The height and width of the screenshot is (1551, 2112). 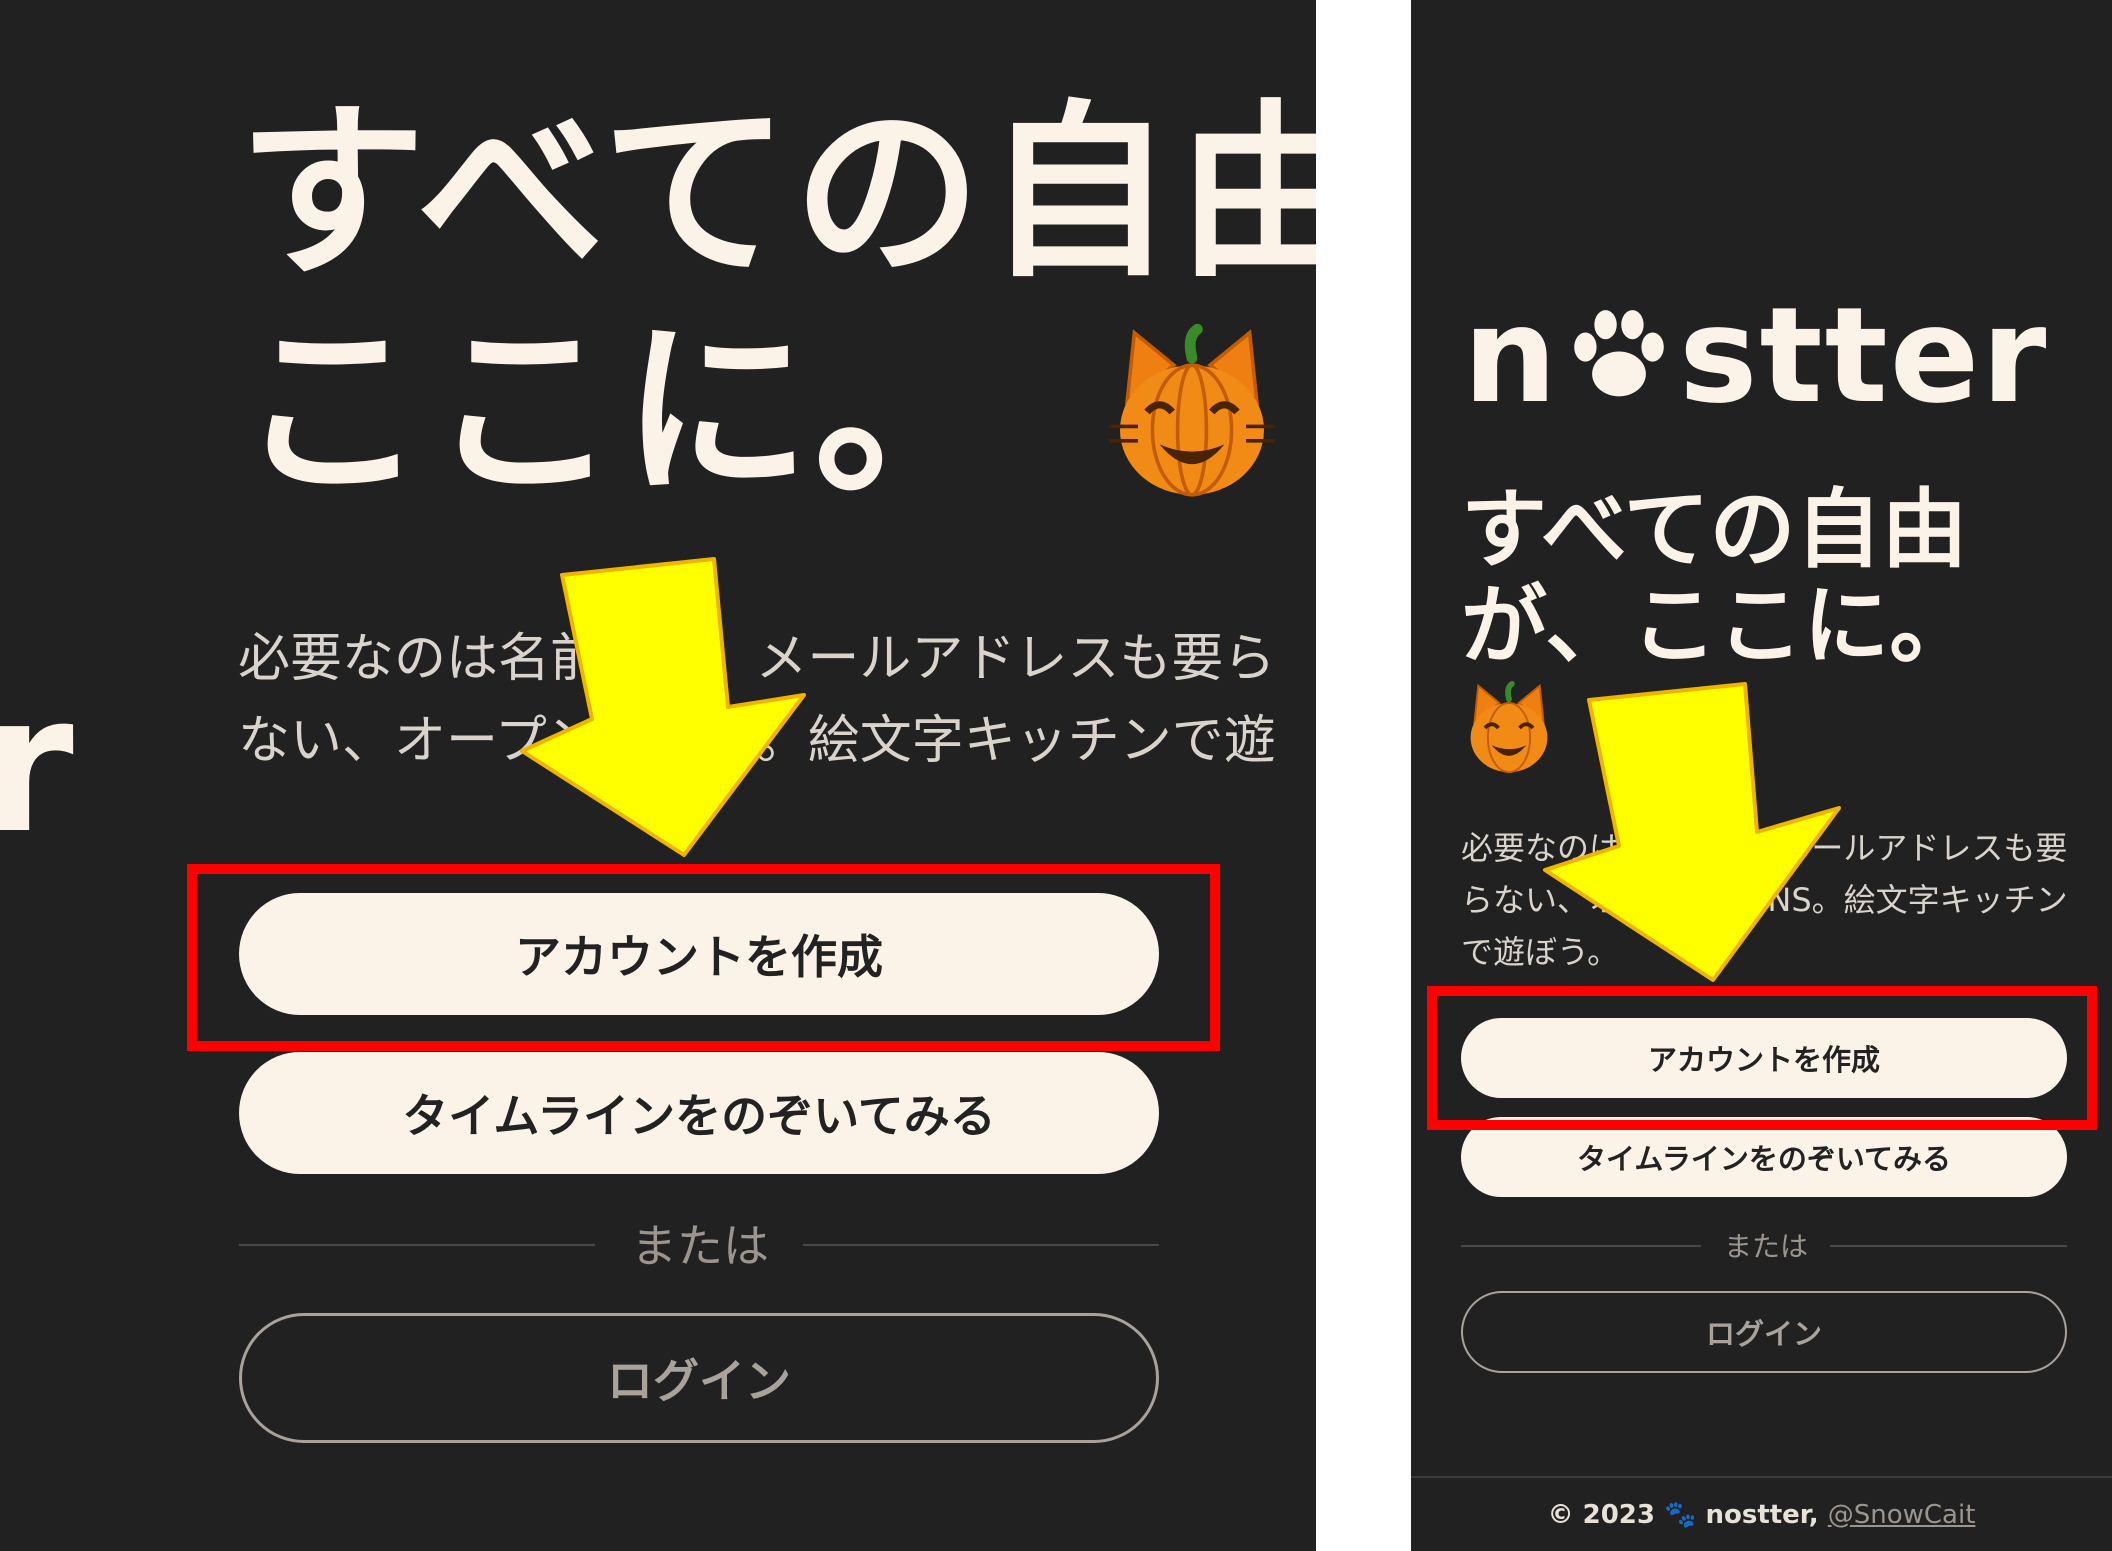 I want to click on paw-icon, so click(x=1619, y=353).